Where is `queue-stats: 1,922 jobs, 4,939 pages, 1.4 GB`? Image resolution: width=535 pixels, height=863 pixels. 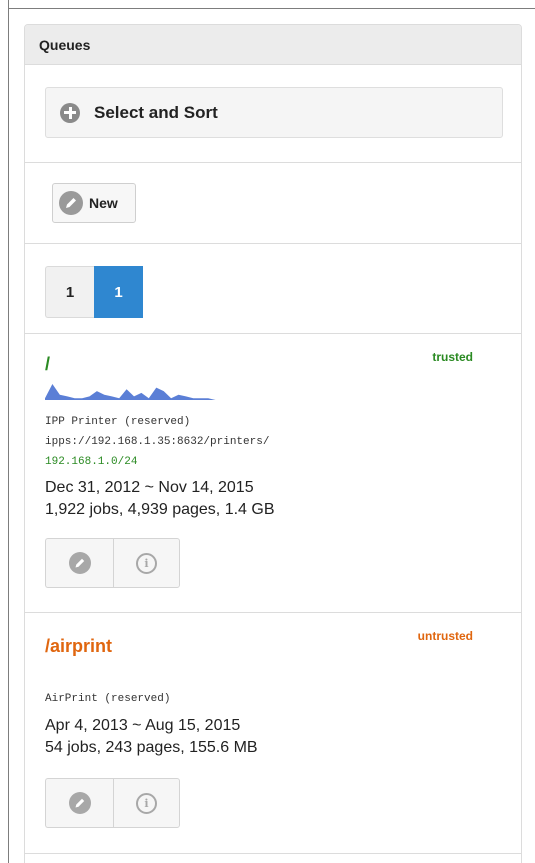
queue-stats: 1,922 jobs, 4,939 pages, 1.4 GB is located at coordinates (160, 509).